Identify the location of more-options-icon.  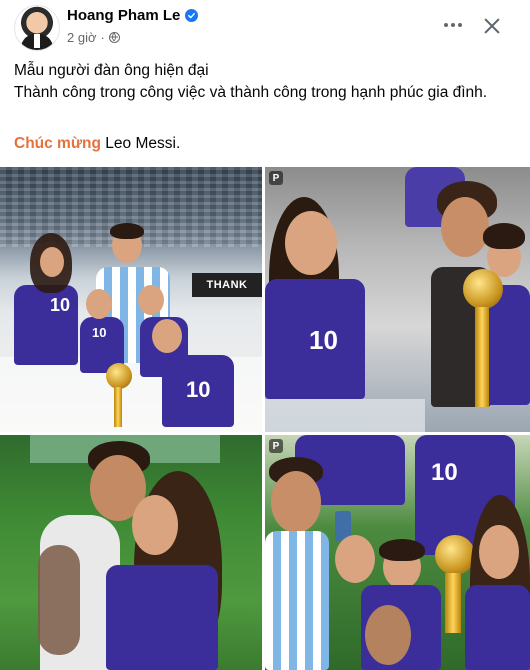
(453, 25).